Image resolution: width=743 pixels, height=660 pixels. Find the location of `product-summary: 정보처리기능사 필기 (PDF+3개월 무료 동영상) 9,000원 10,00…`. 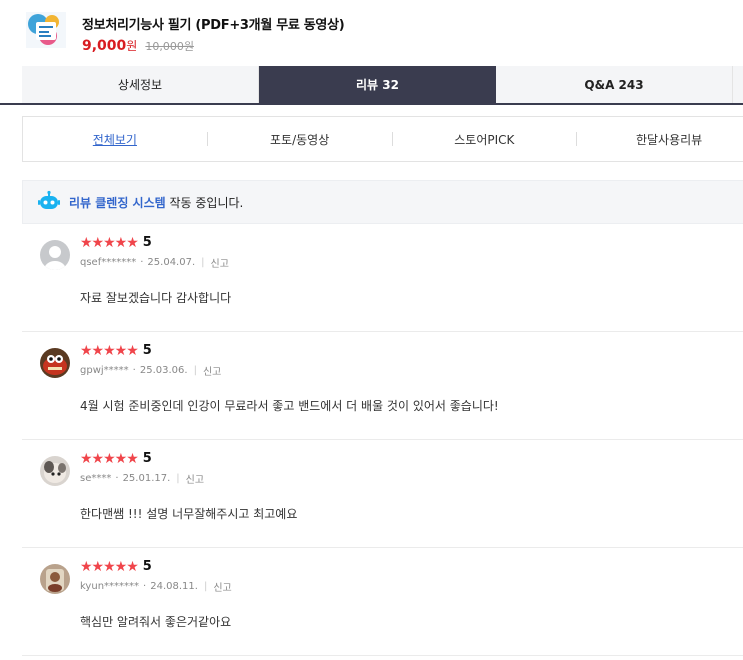

product-summary: 정보처리기능사 필기 (PDF+3개월 무료 동영상) 9,000원 10,00… is located at coordinates (183, 32).